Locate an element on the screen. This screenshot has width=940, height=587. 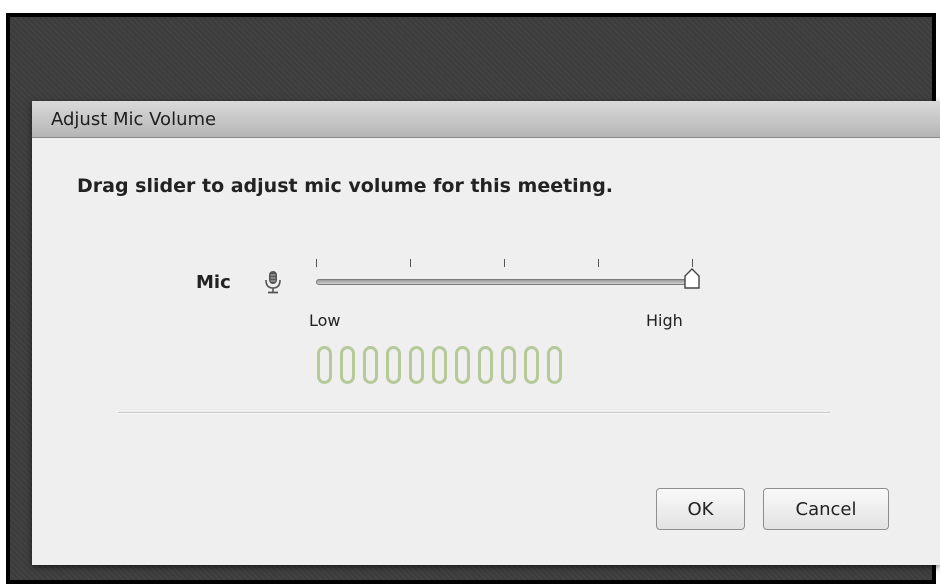
slider-track is located at coordinates (506, 282).